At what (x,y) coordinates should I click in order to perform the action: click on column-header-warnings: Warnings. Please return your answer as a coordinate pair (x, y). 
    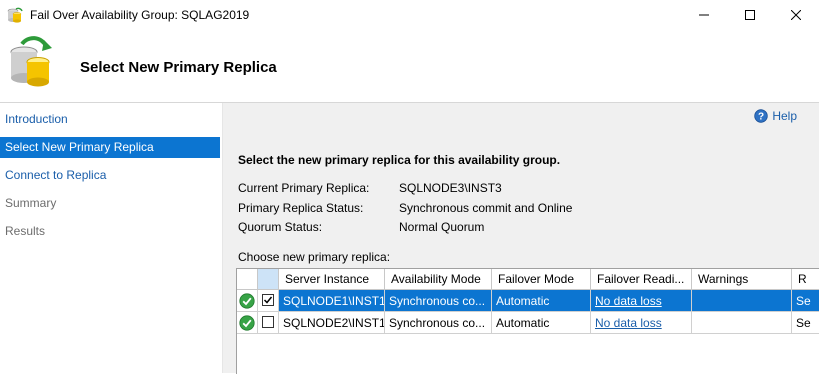
    Looking at the image, I should click on (742, 279).